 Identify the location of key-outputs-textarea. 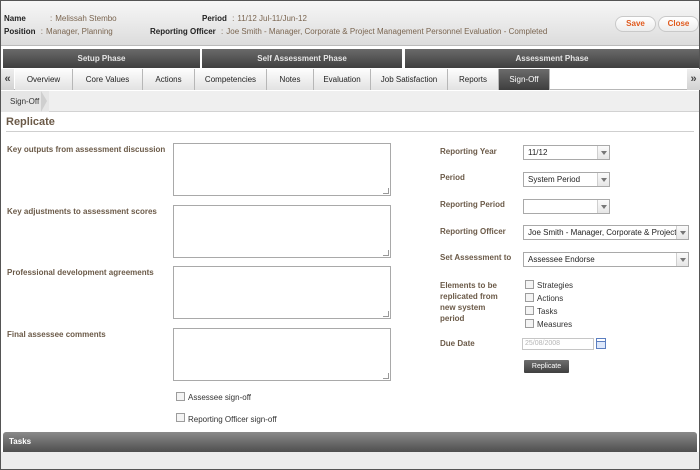
(282, 169).